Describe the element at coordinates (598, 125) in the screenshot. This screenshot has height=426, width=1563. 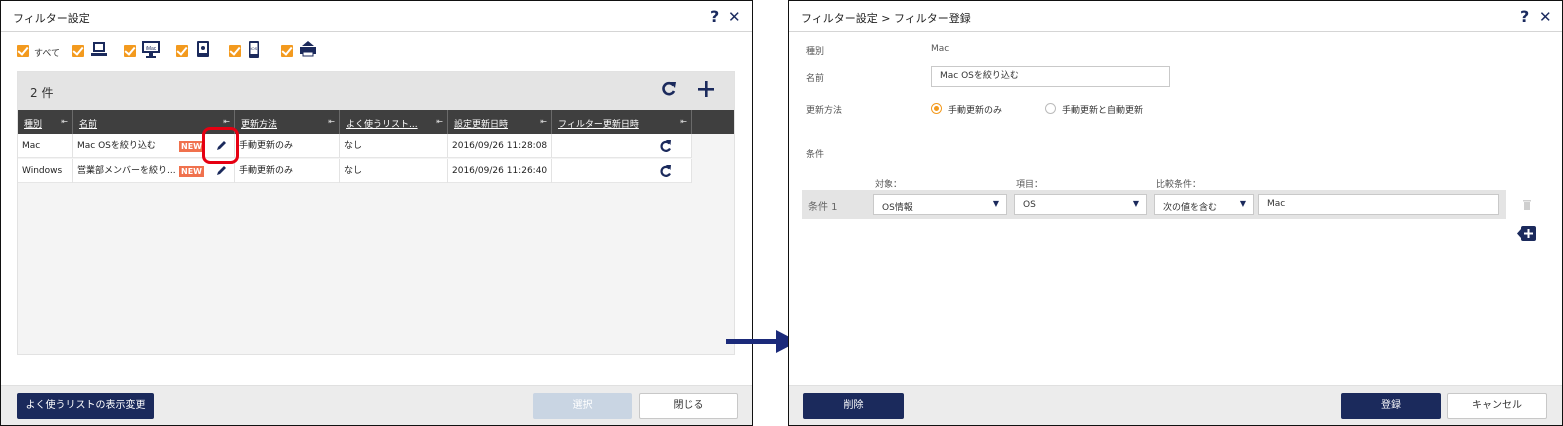
I see `column-header-label: フィルター更新日時` at that location.